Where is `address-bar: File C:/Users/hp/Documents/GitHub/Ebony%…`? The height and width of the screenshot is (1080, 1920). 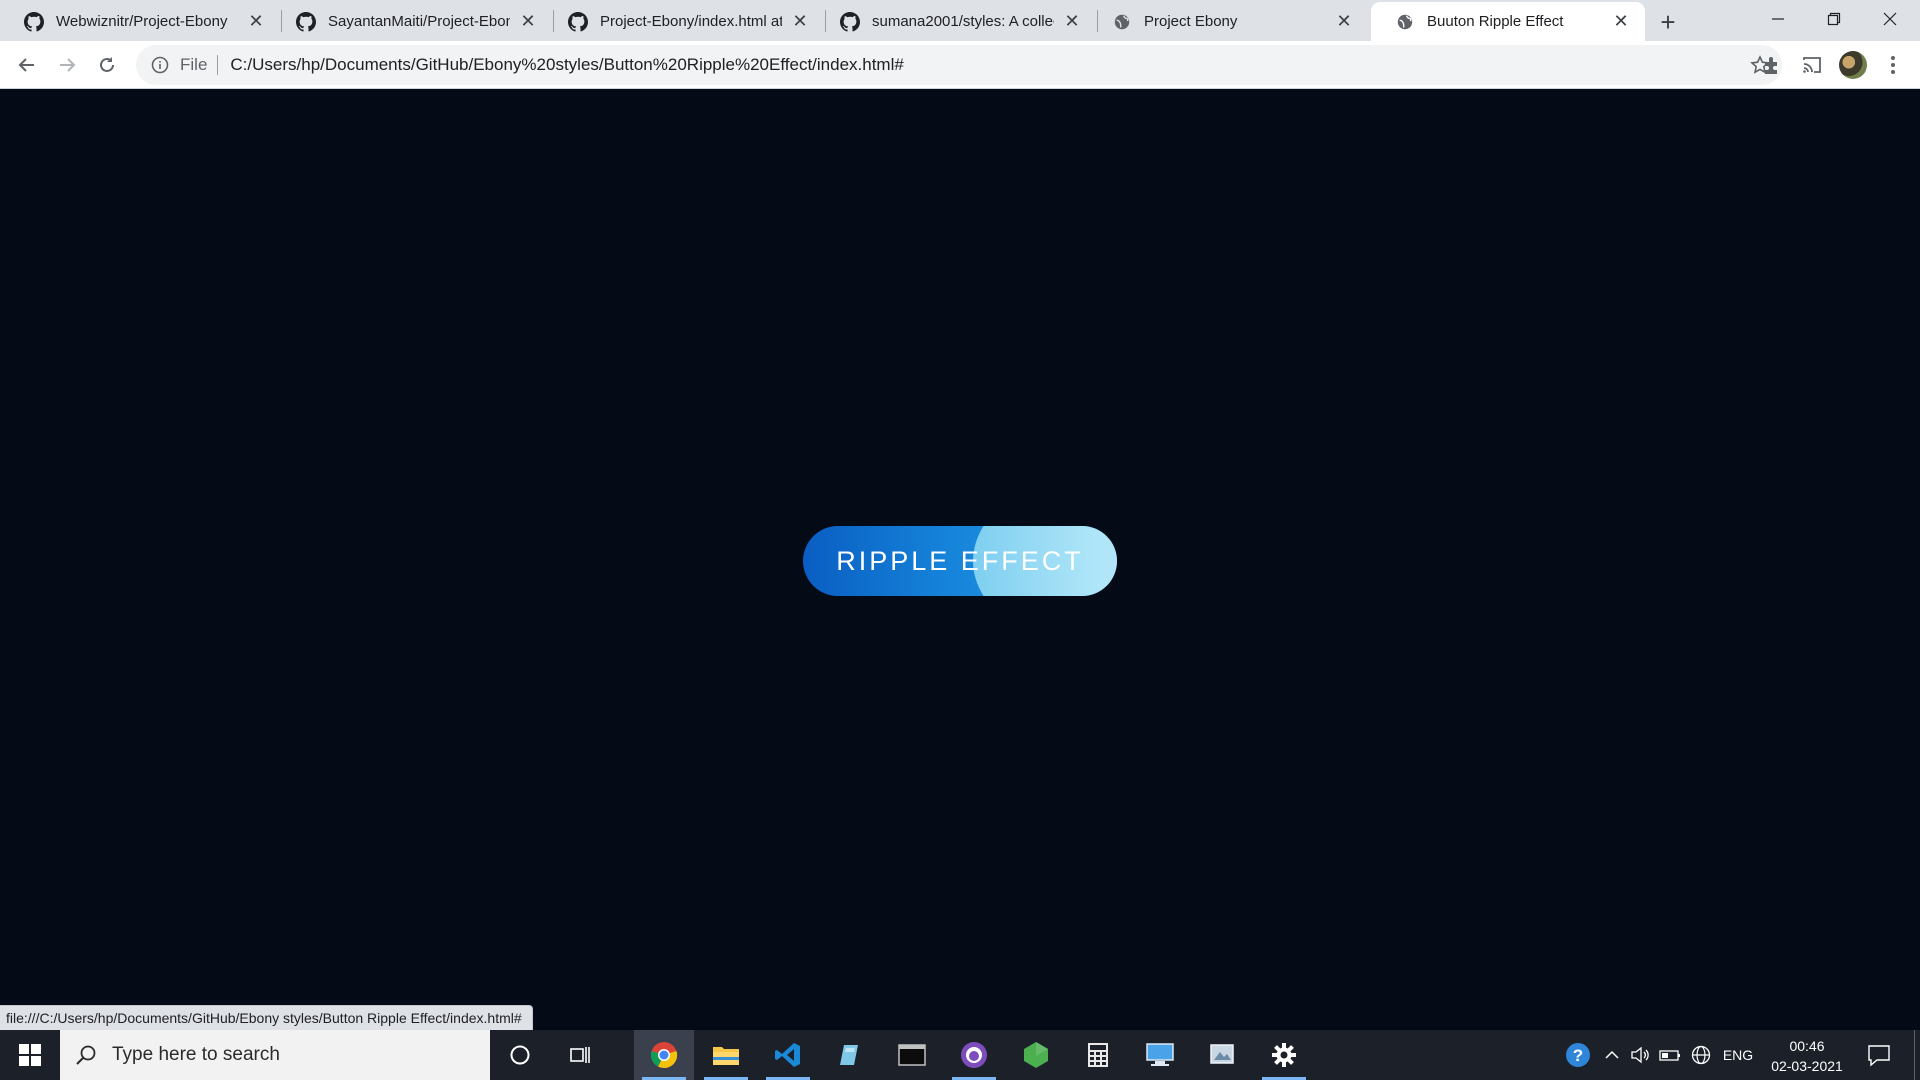
address-bar: File C:/Users/hp/Documents/GitHub/Ebony%… is located at coordinates (959, 65).